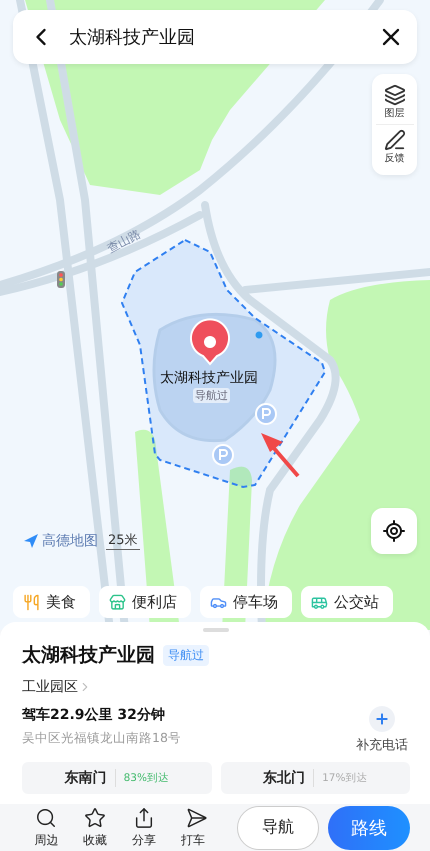  I want to click on action-button: 分享, so click(144, 827).